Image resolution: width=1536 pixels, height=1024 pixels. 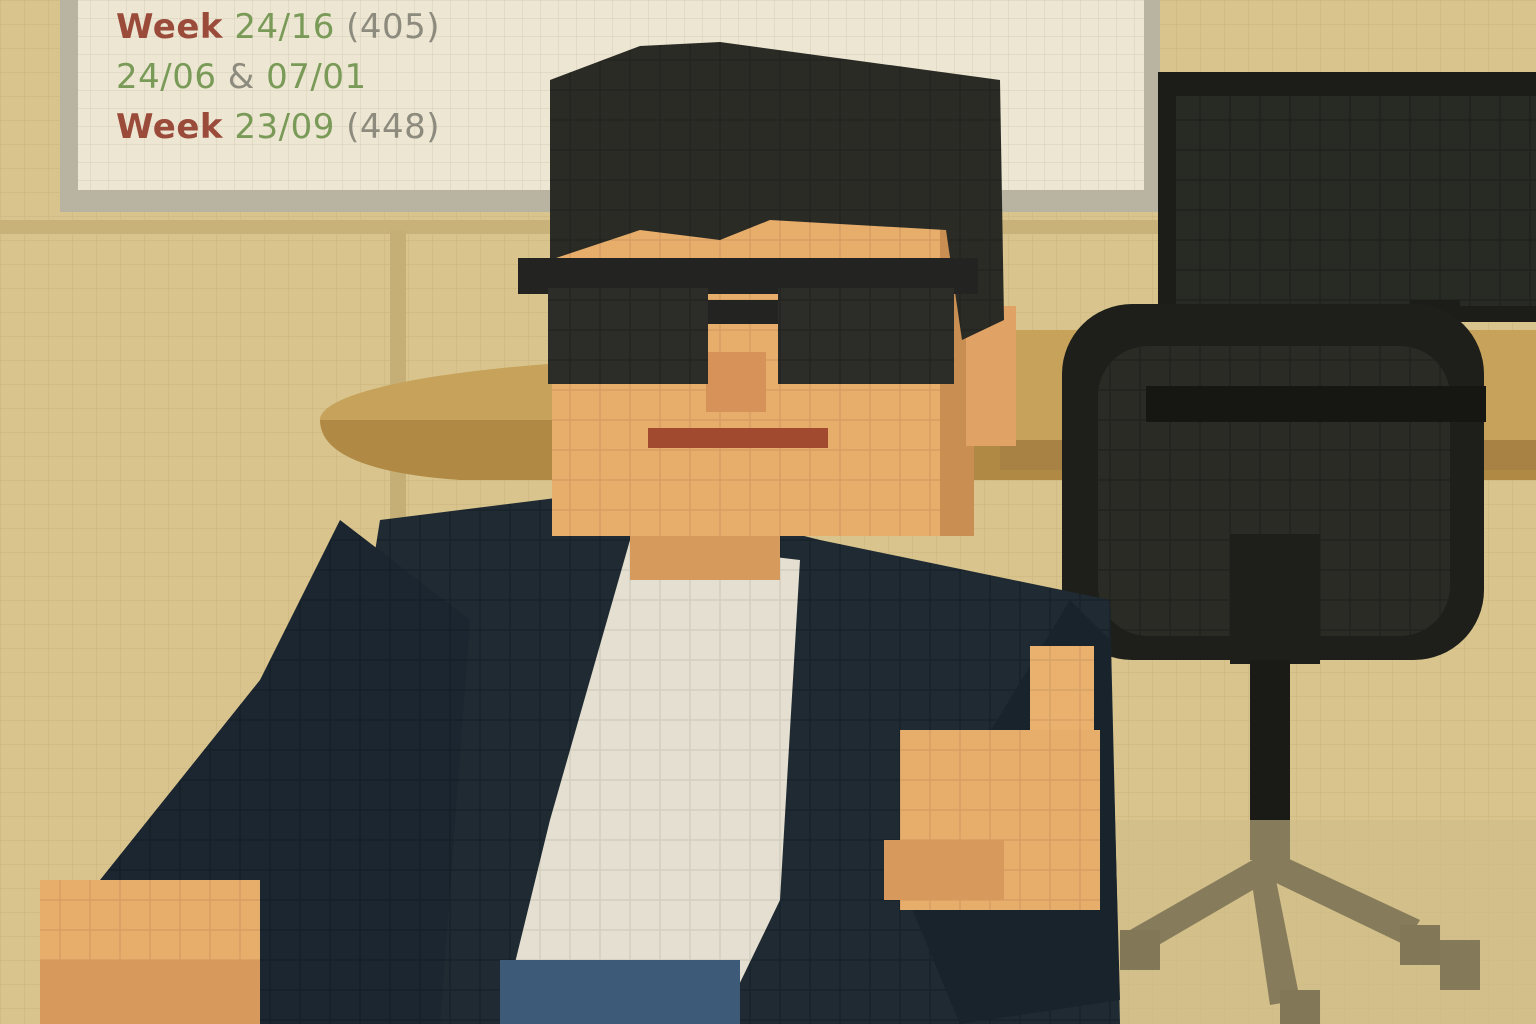 What do you see at coordinates (1347, 206) in the screenshot?
I see `computer-monitor` at bounding box center [1347, 206].